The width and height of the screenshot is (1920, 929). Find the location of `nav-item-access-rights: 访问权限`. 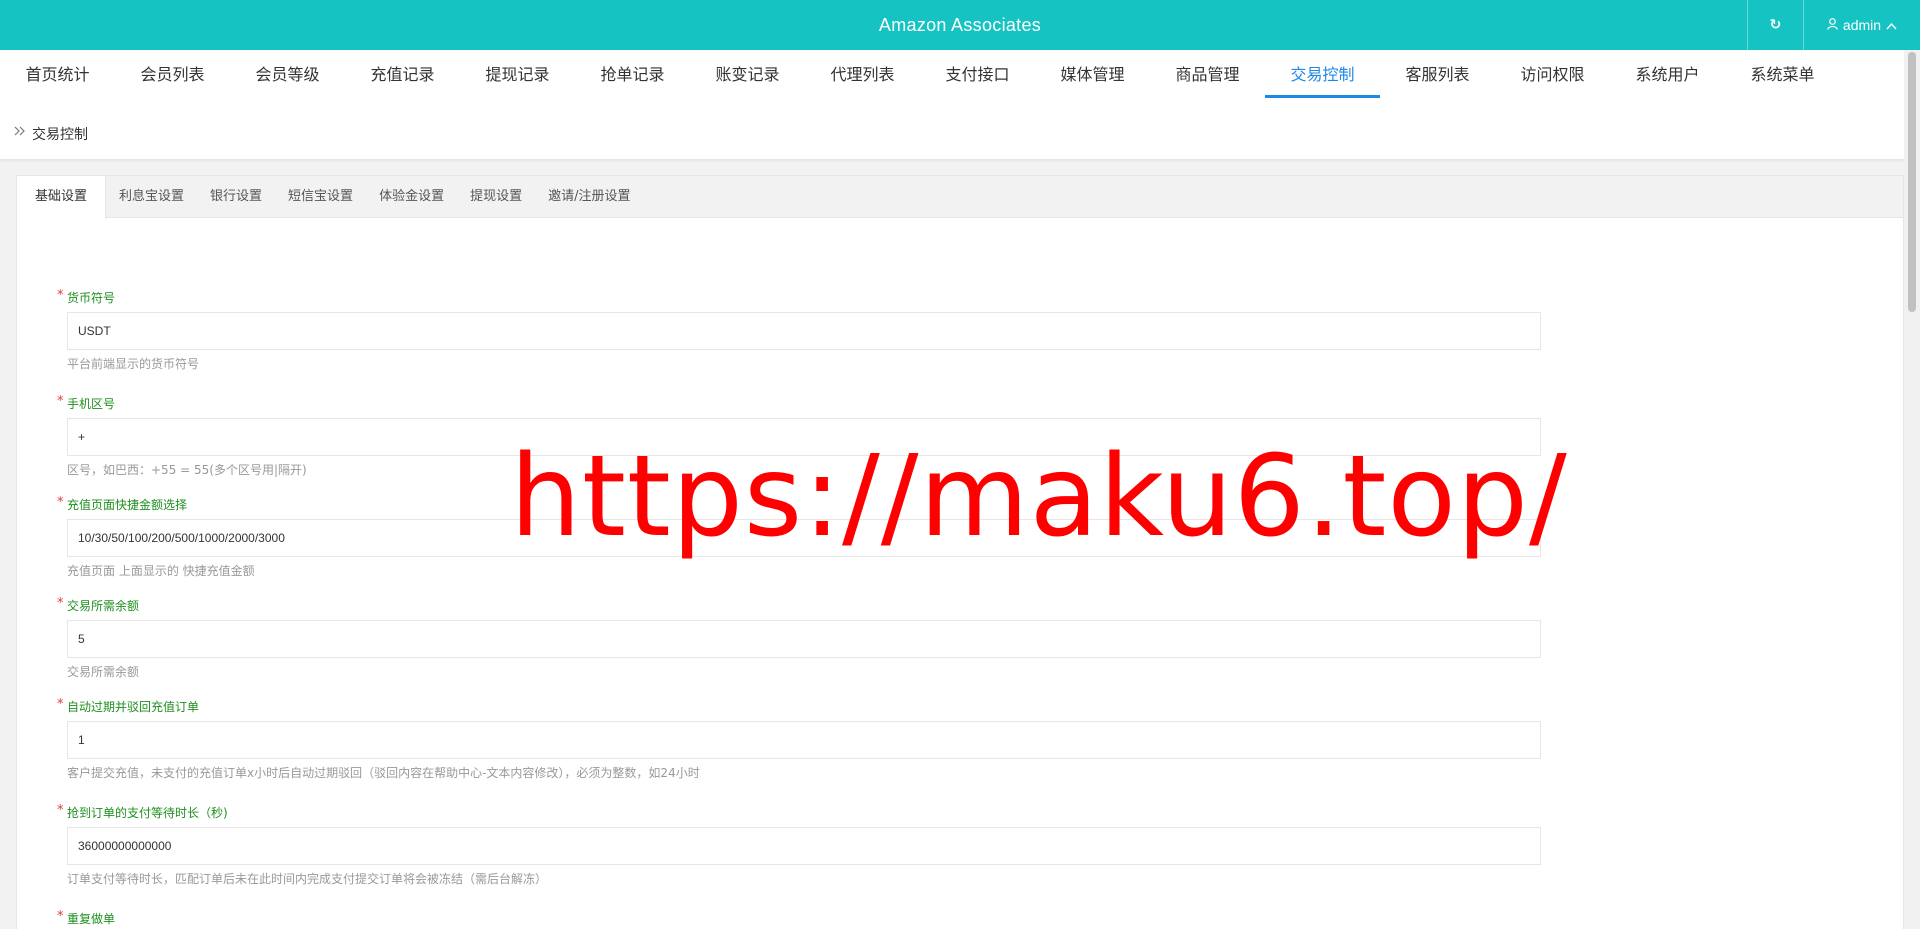

nav-item-access-rights: 访问权限 is located at coordinates (1552, 75).